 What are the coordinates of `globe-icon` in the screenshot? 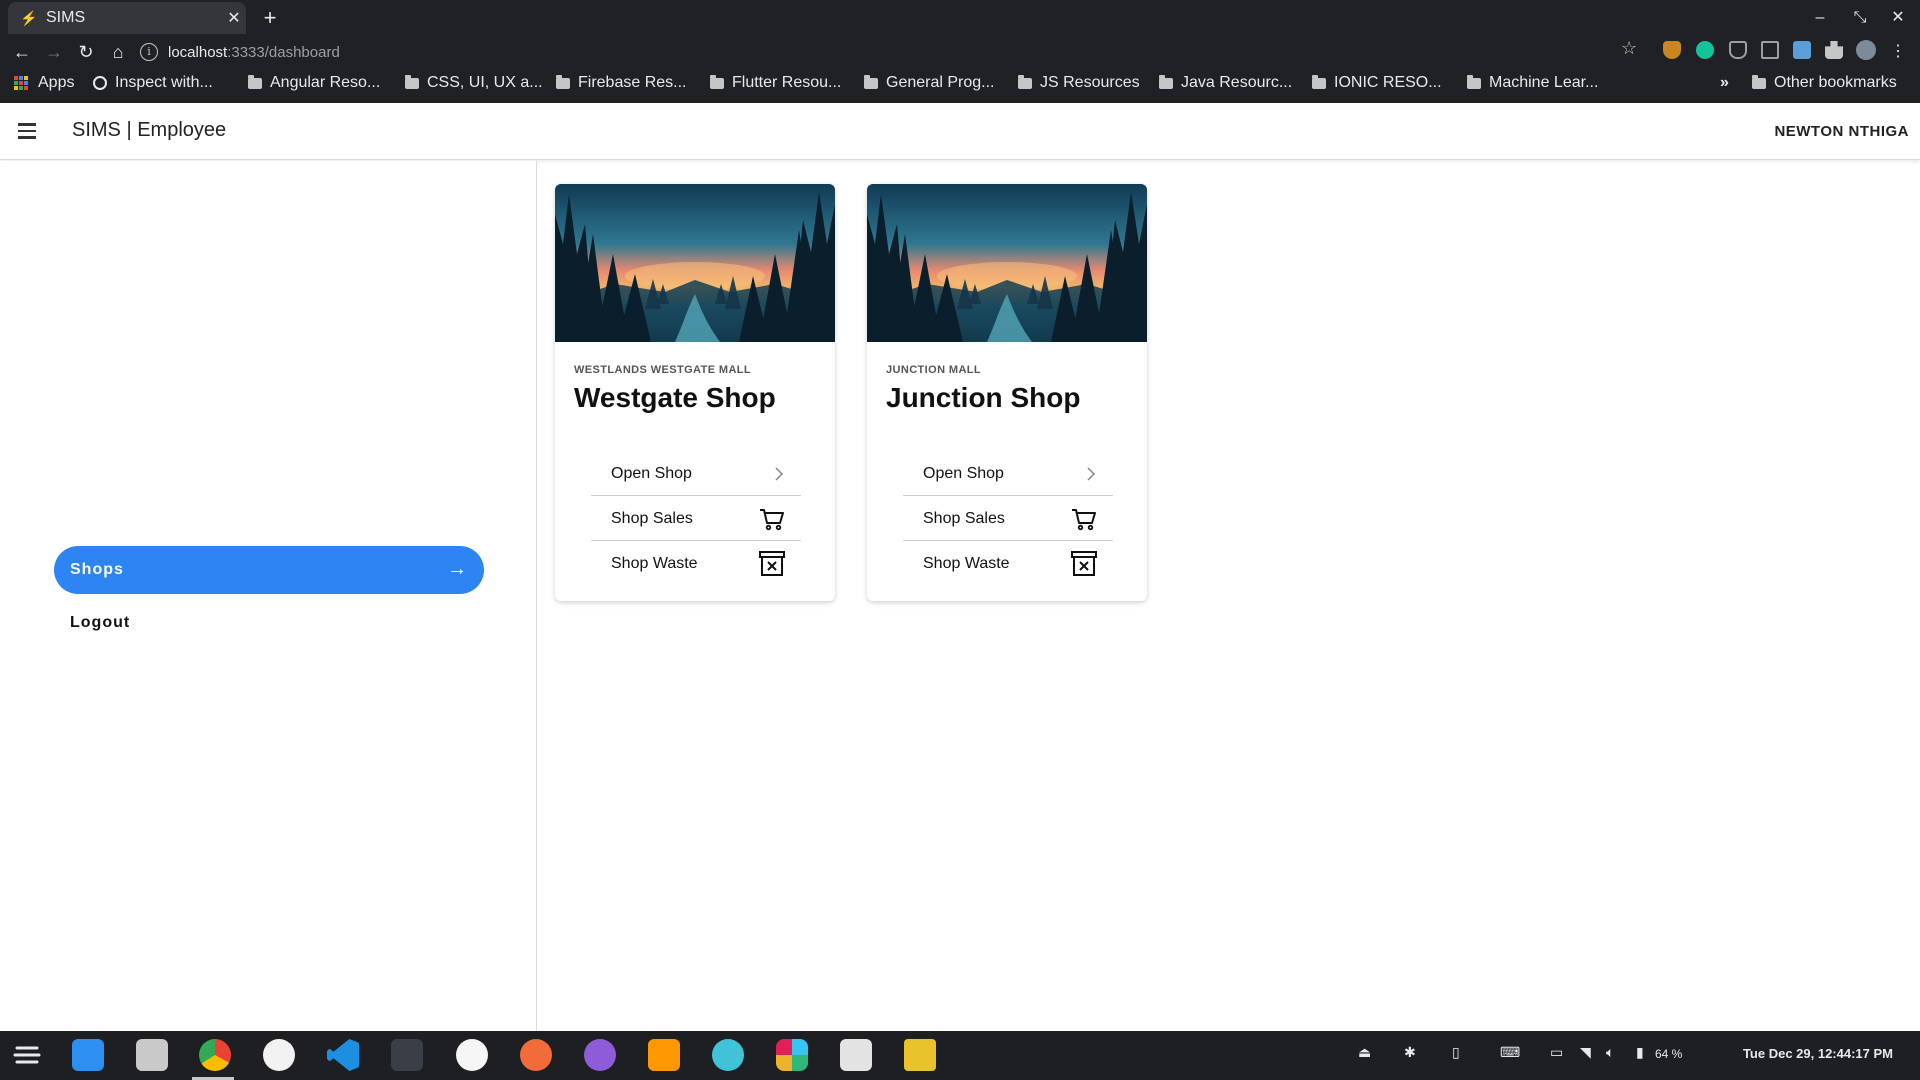 It's located at (100, 83).